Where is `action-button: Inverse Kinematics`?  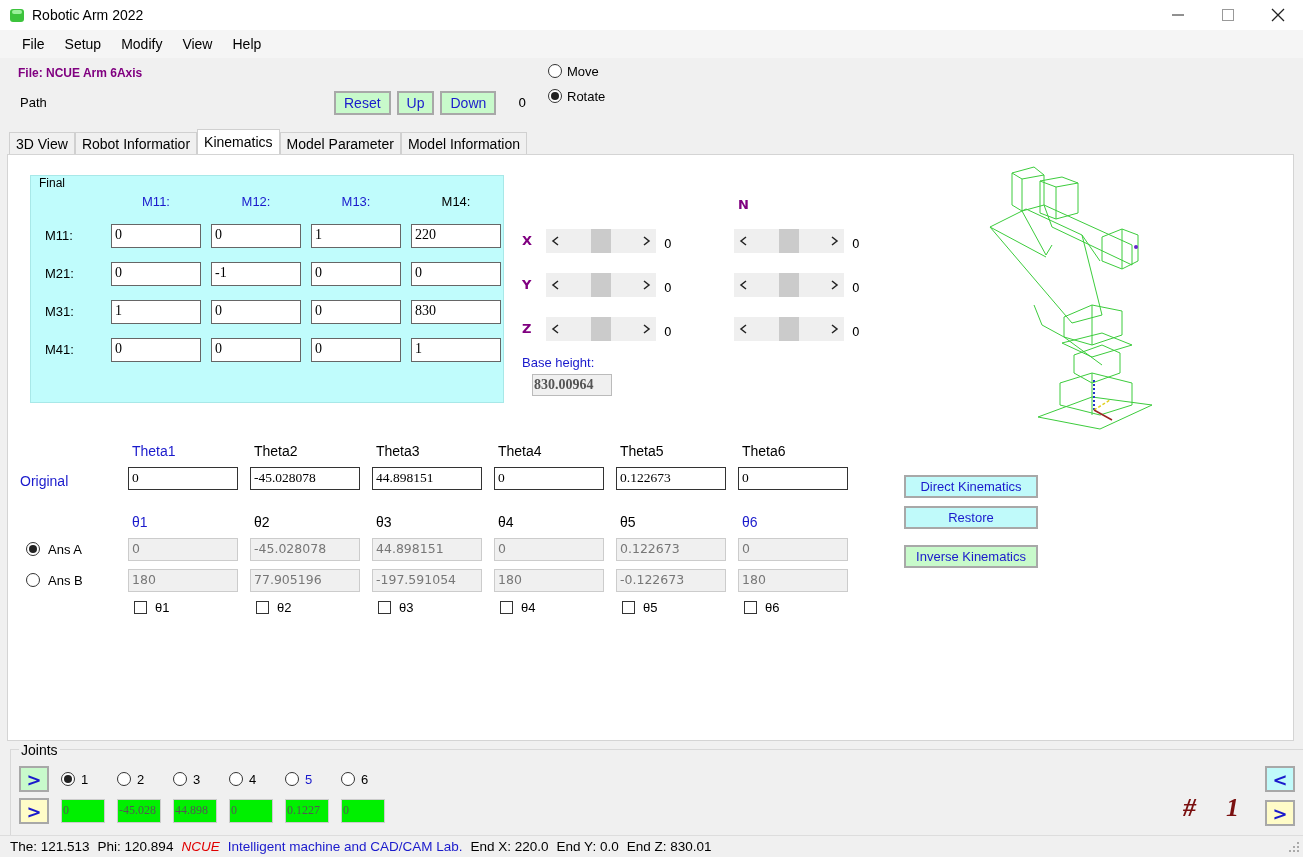 action-button: Inverse Kinematics is located at coordinates (971, 556).